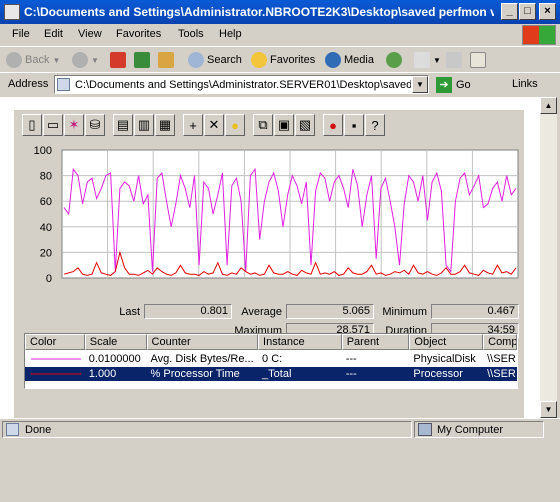 This screenshot has width=560, height=502. What do you see at coordinates (333, 125) in the screenshot?
I see `freeze-display-button: ●` at bounding box center [333, 125].